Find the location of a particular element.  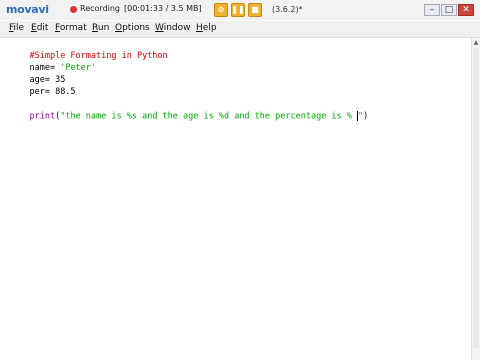

recorder-cancel-button: ⊘ is located at coordinates (221, 10).